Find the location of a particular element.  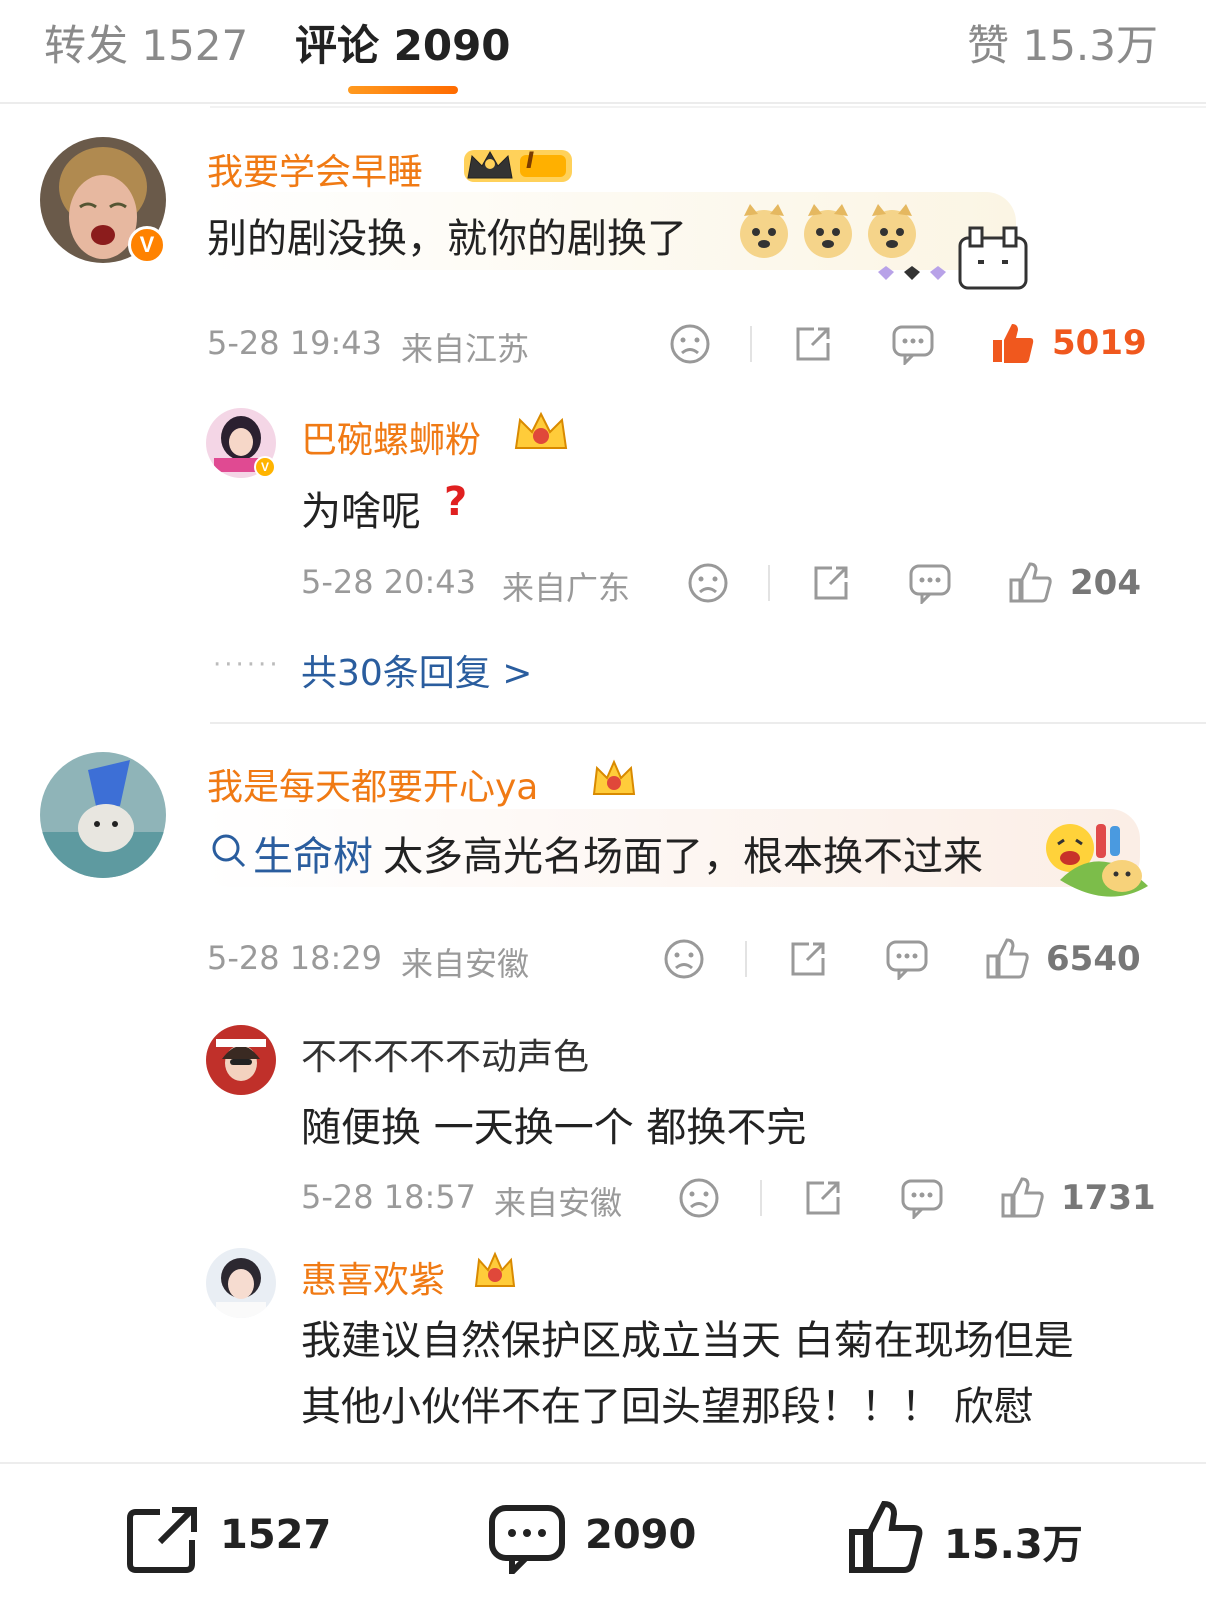

comment-username: 我是每天都要开心ya is located at coordinates (372, 784).